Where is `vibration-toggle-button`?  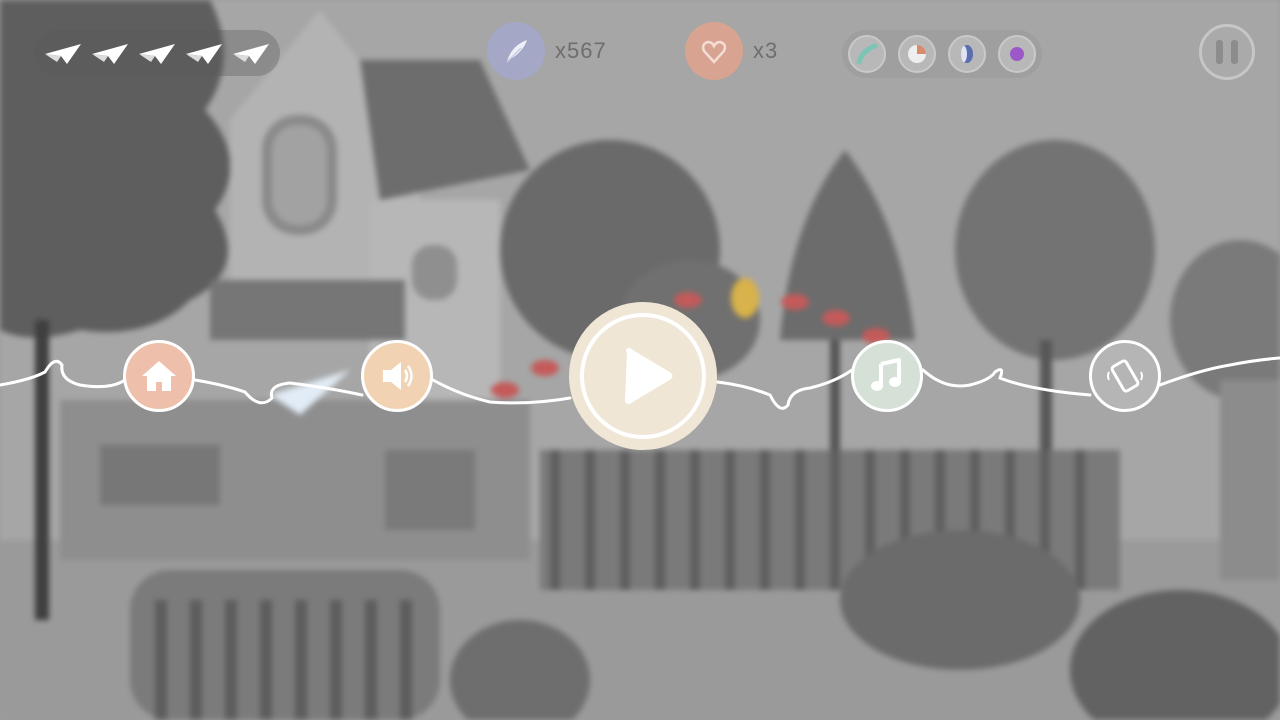 vibration-toggle-button is located at coordinates (1125, 376).